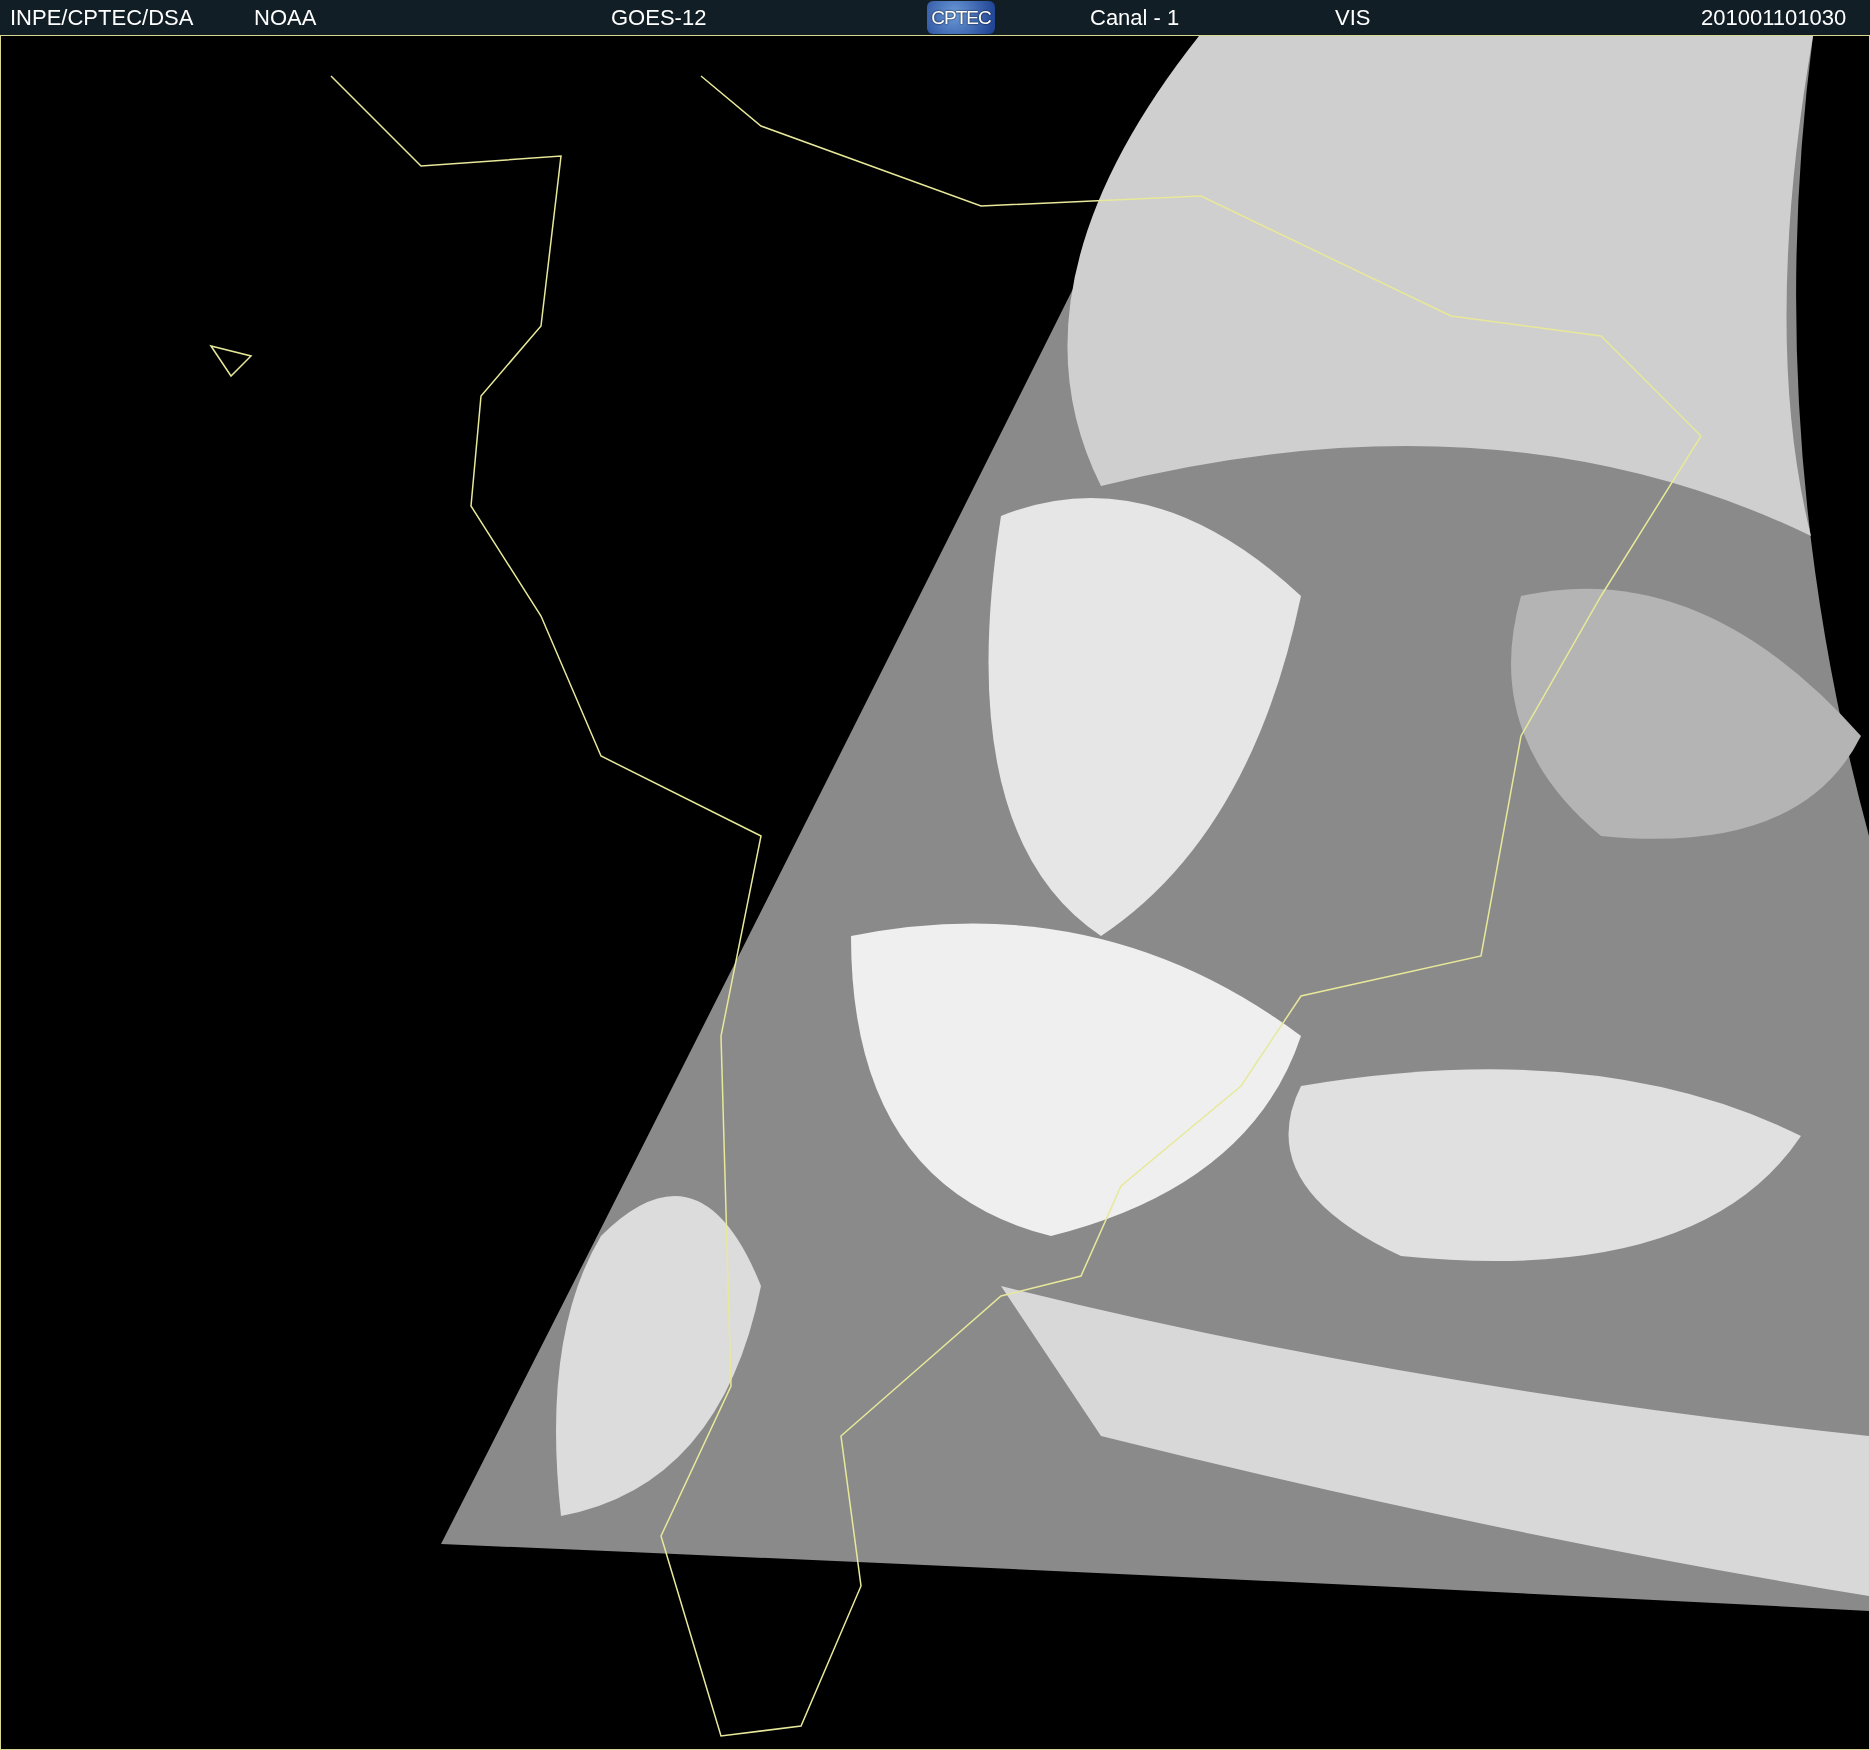 This screenshot has width=1870, height=1750. What do you see at coordinates (1774, 17) in the screenshot?
I see `timestamp-label: 201001101030` at bounding box center [1774, 17].